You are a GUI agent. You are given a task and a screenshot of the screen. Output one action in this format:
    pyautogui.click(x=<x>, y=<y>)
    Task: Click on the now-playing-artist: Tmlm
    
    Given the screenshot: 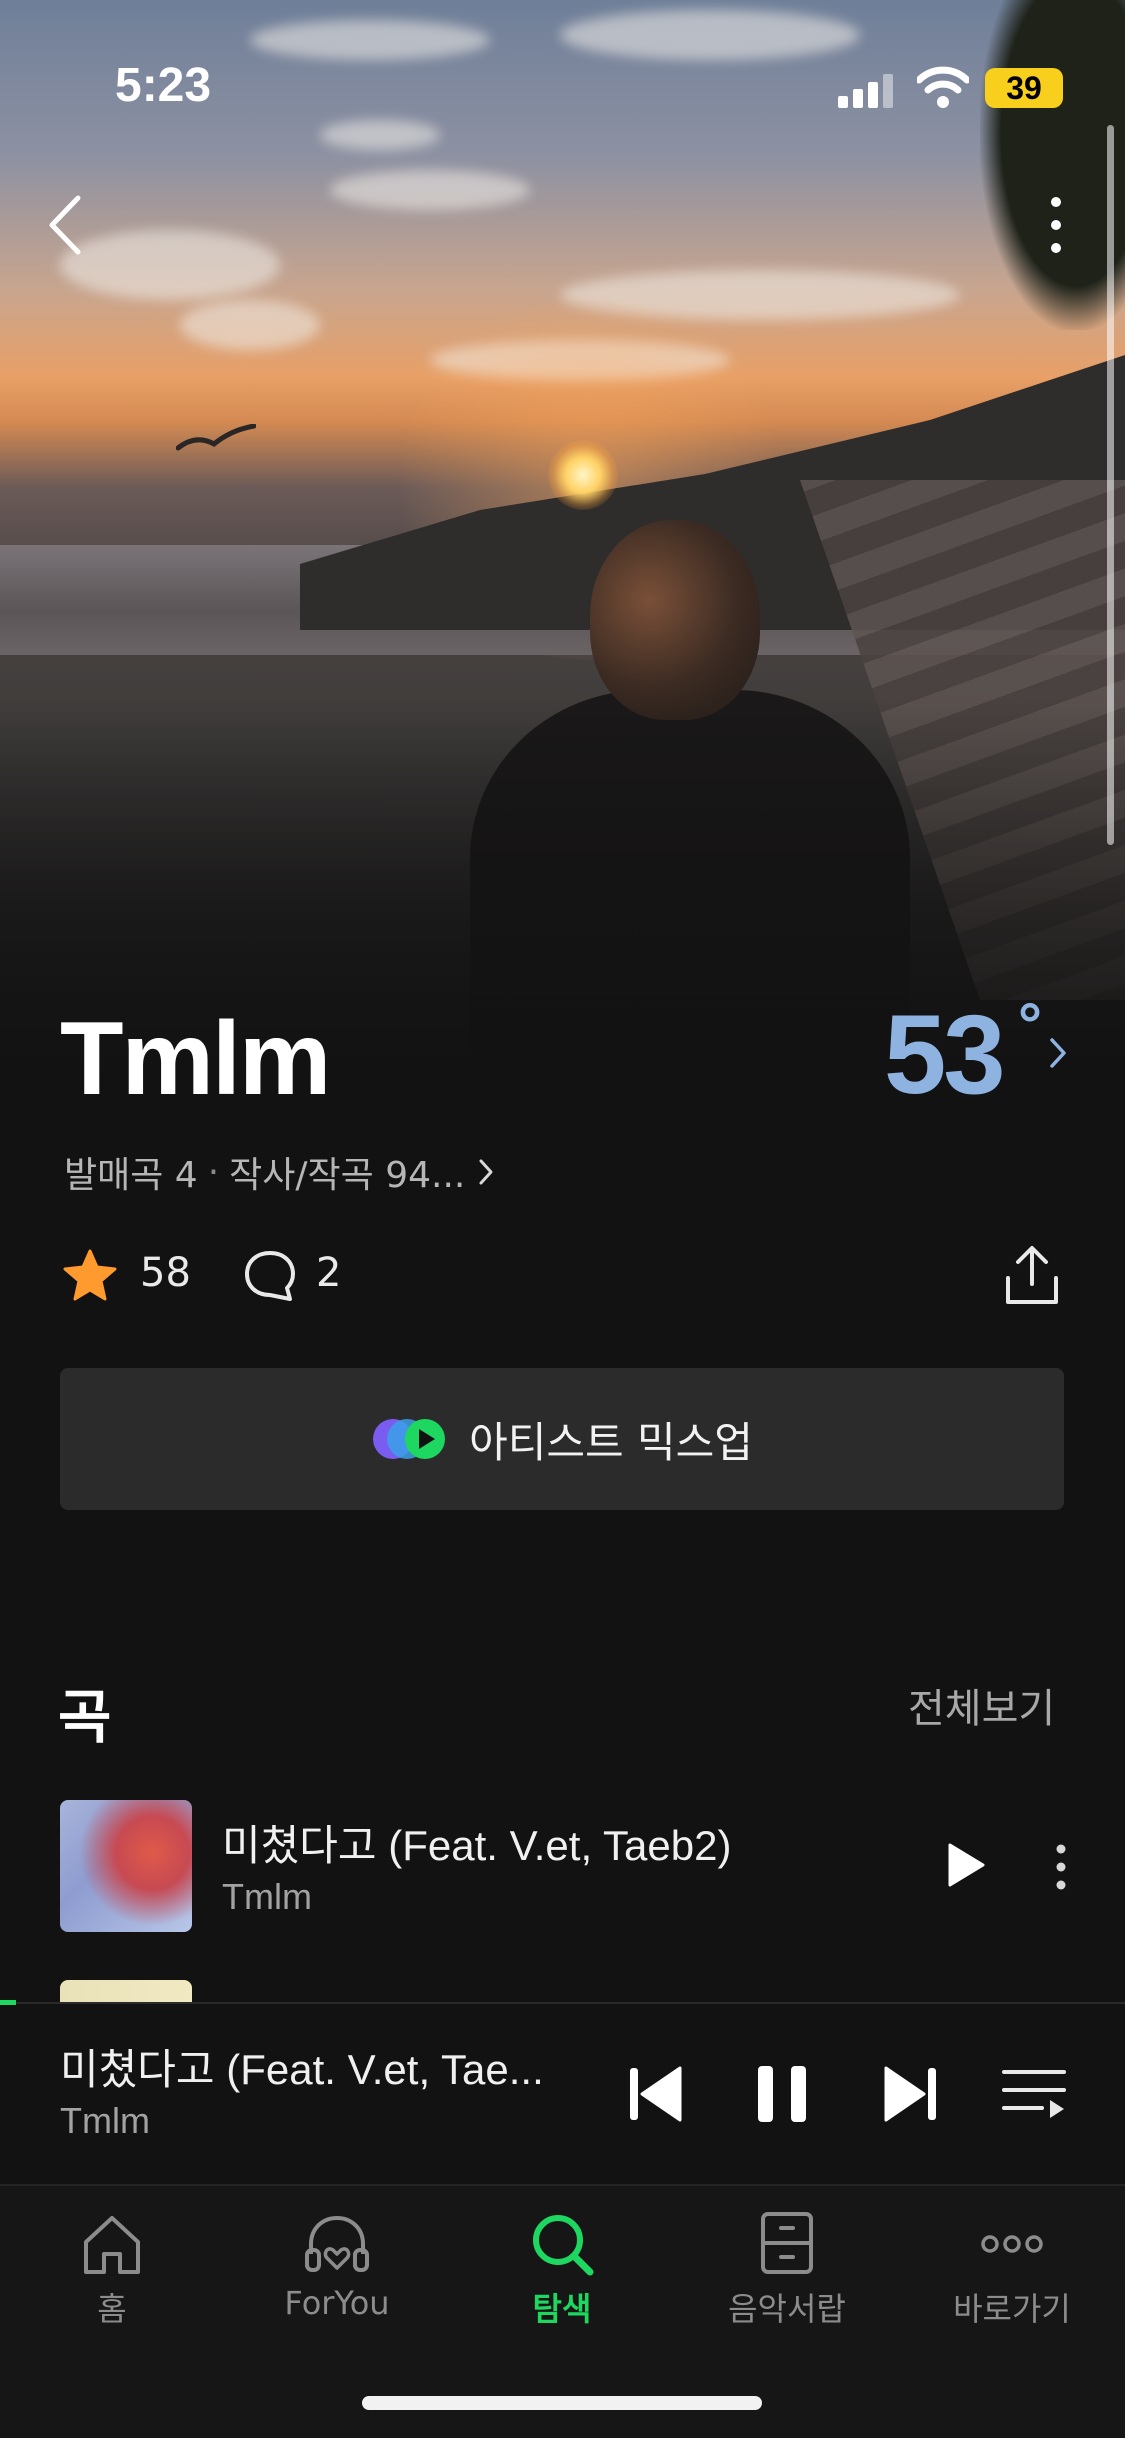 What is the action you would take?
    pyautogui.click(x=105, y=2121)
    